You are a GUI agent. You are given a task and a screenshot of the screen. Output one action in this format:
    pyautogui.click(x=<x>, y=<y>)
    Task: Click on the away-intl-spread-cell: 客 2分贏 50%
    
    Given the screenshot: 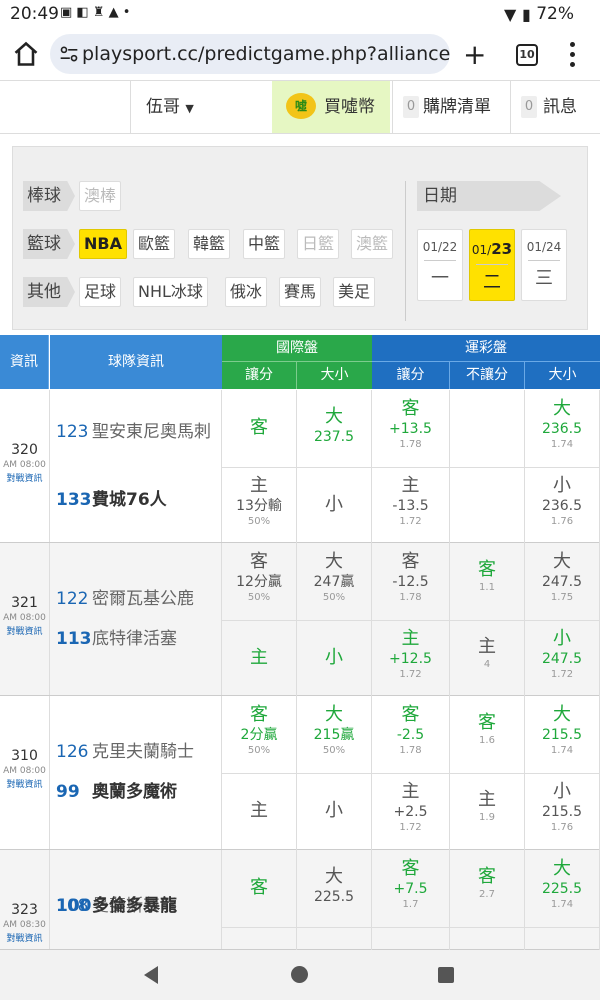 What is the action you would take?
    pyautogui.click(x=259, y=734)
    